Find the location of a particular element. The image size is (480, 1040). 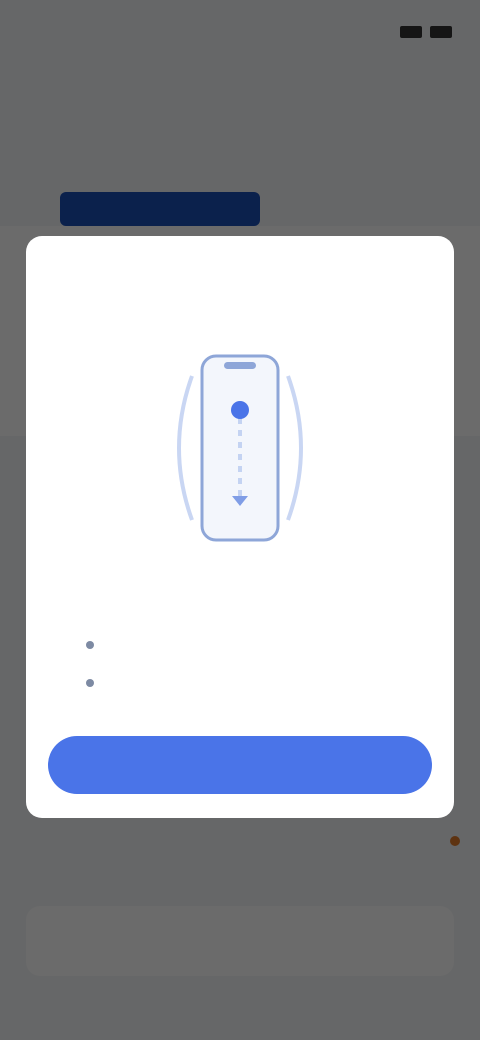

confirm-button is located at coordinates (240, 765).